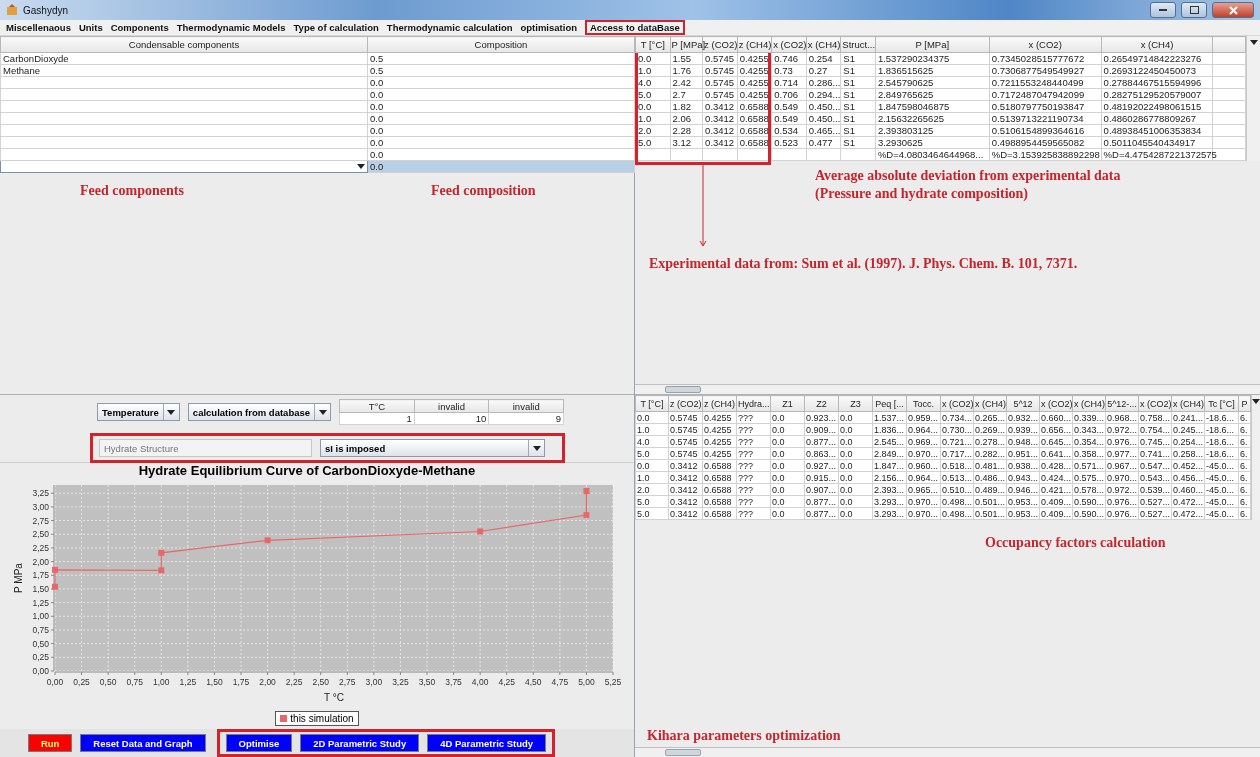 This screenshot has height=757, width=1260. I want to click on menu-item: Units, so click(90, 27).